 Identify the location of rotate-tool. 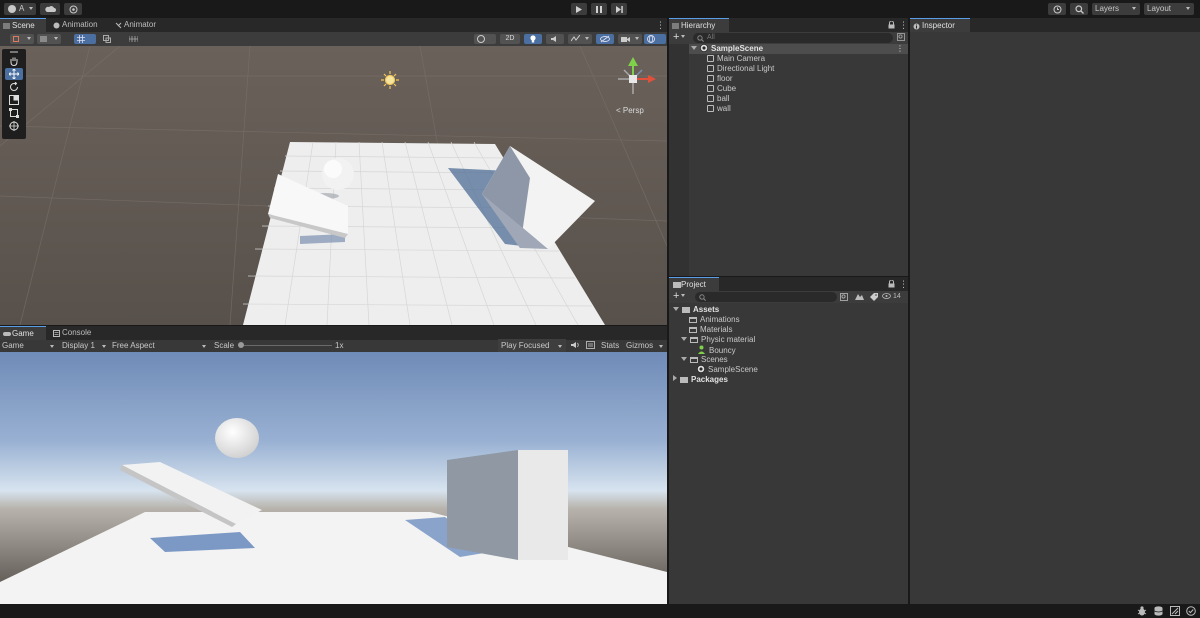
(14, 87).